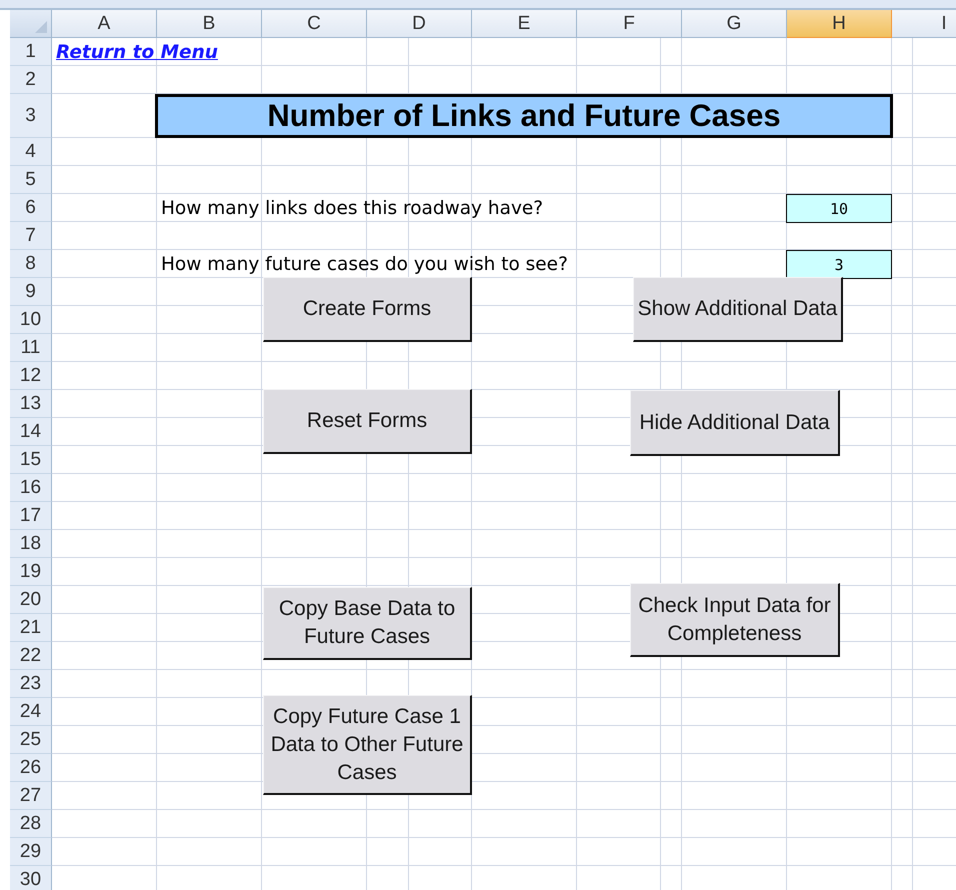  What do you see at coordinates (41, 27) in the screenshot?
I see `select-all-icon` at bounding box center [41, 27].